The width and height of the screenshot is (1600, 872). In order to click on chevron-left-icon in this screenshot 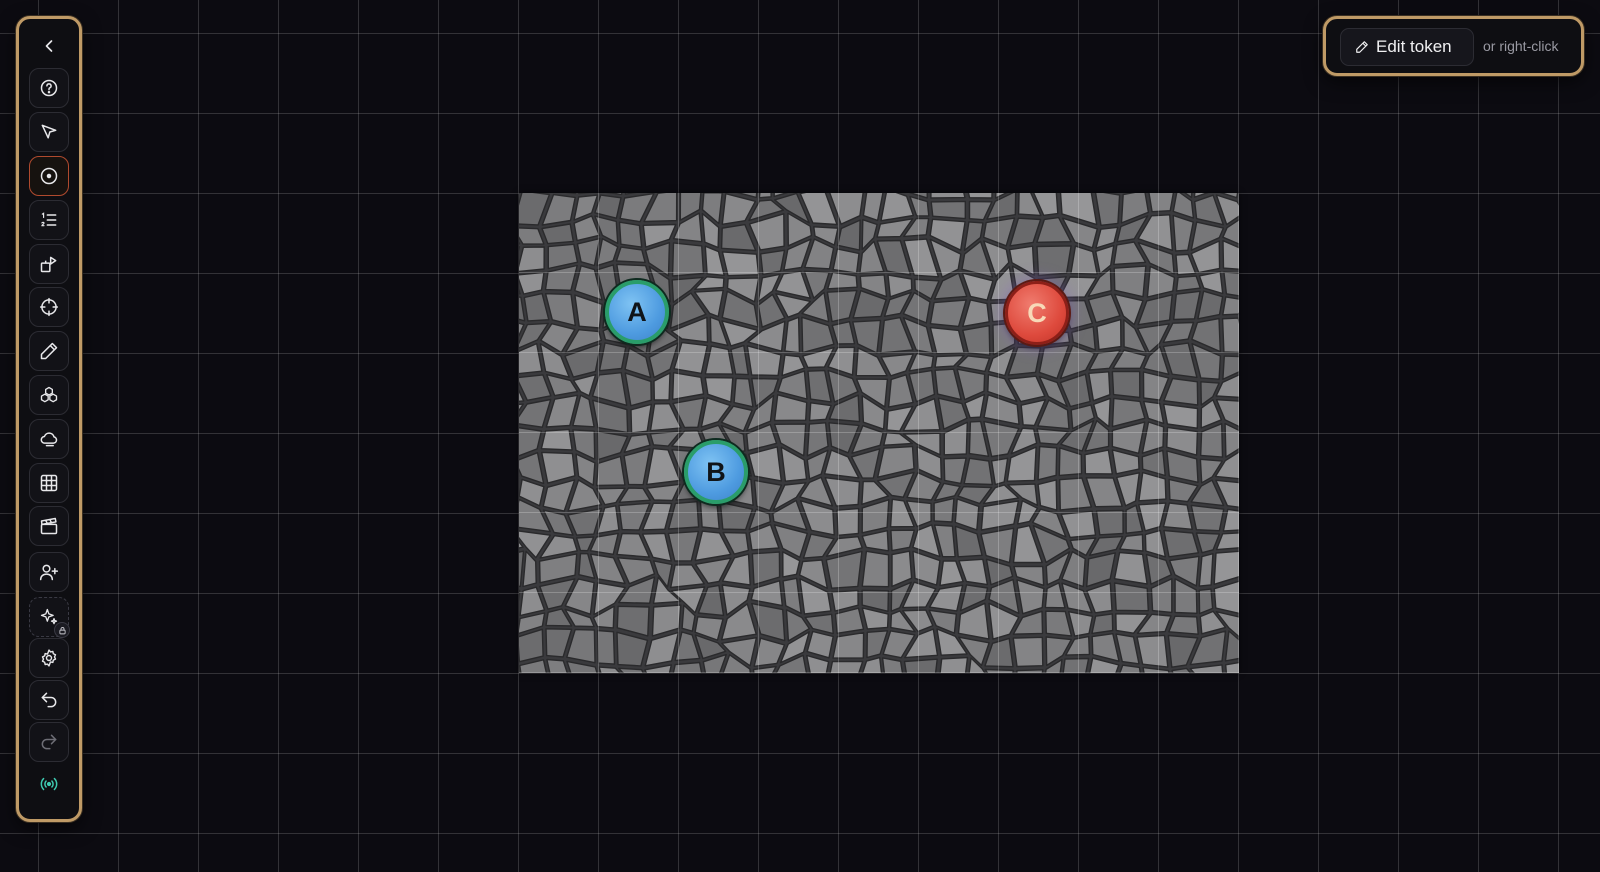, I will do `click(49, 46)`.